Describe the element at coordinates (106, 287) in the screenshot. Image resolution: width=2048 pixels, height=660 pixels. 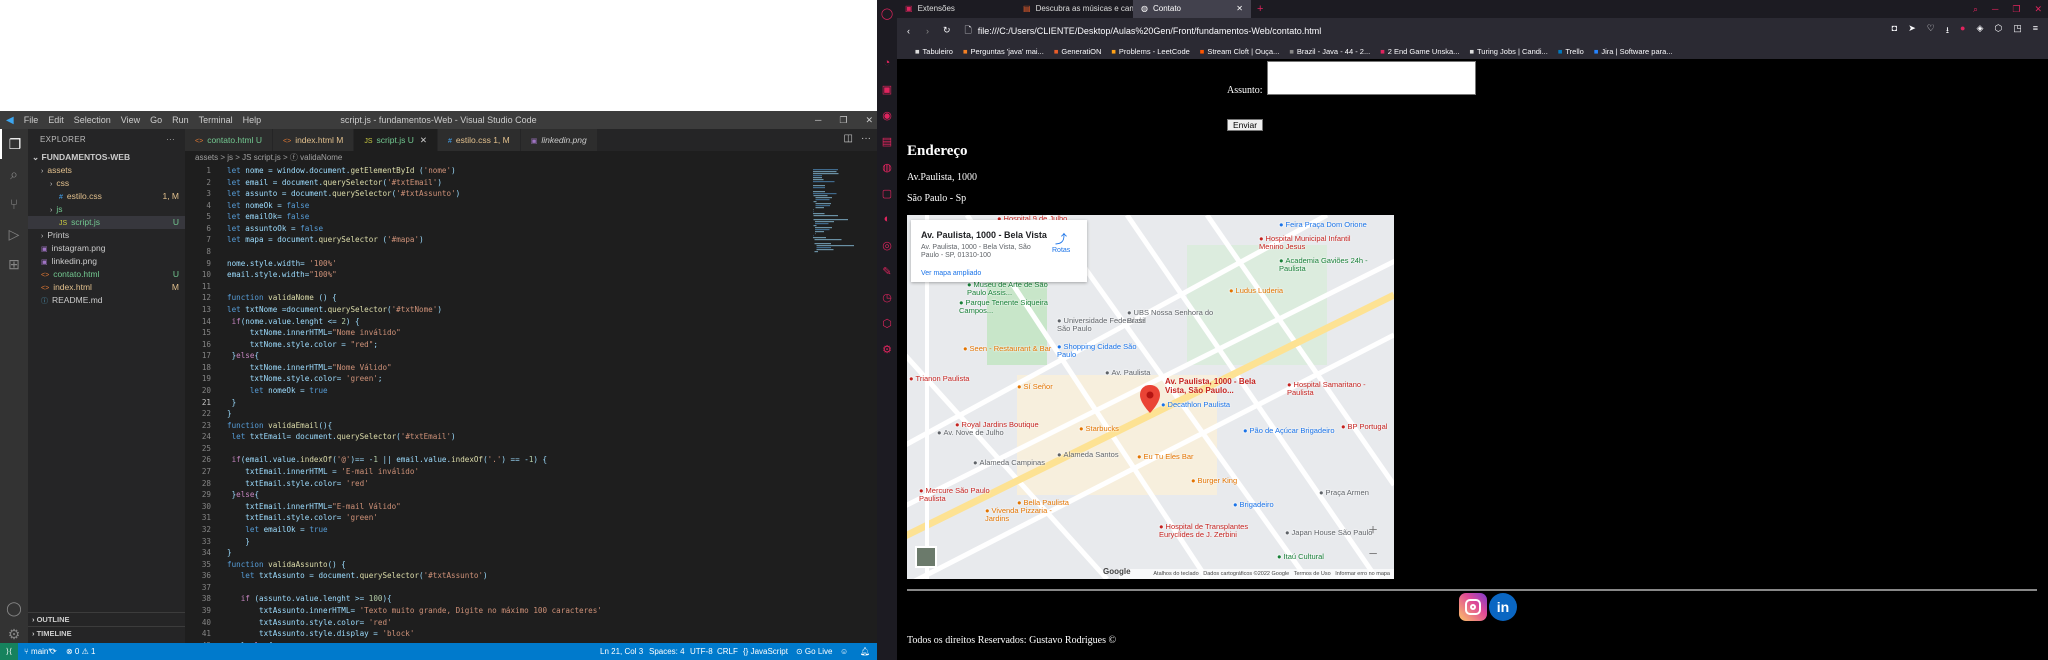
I see `file-tree-item: <> index.html M` at that location.